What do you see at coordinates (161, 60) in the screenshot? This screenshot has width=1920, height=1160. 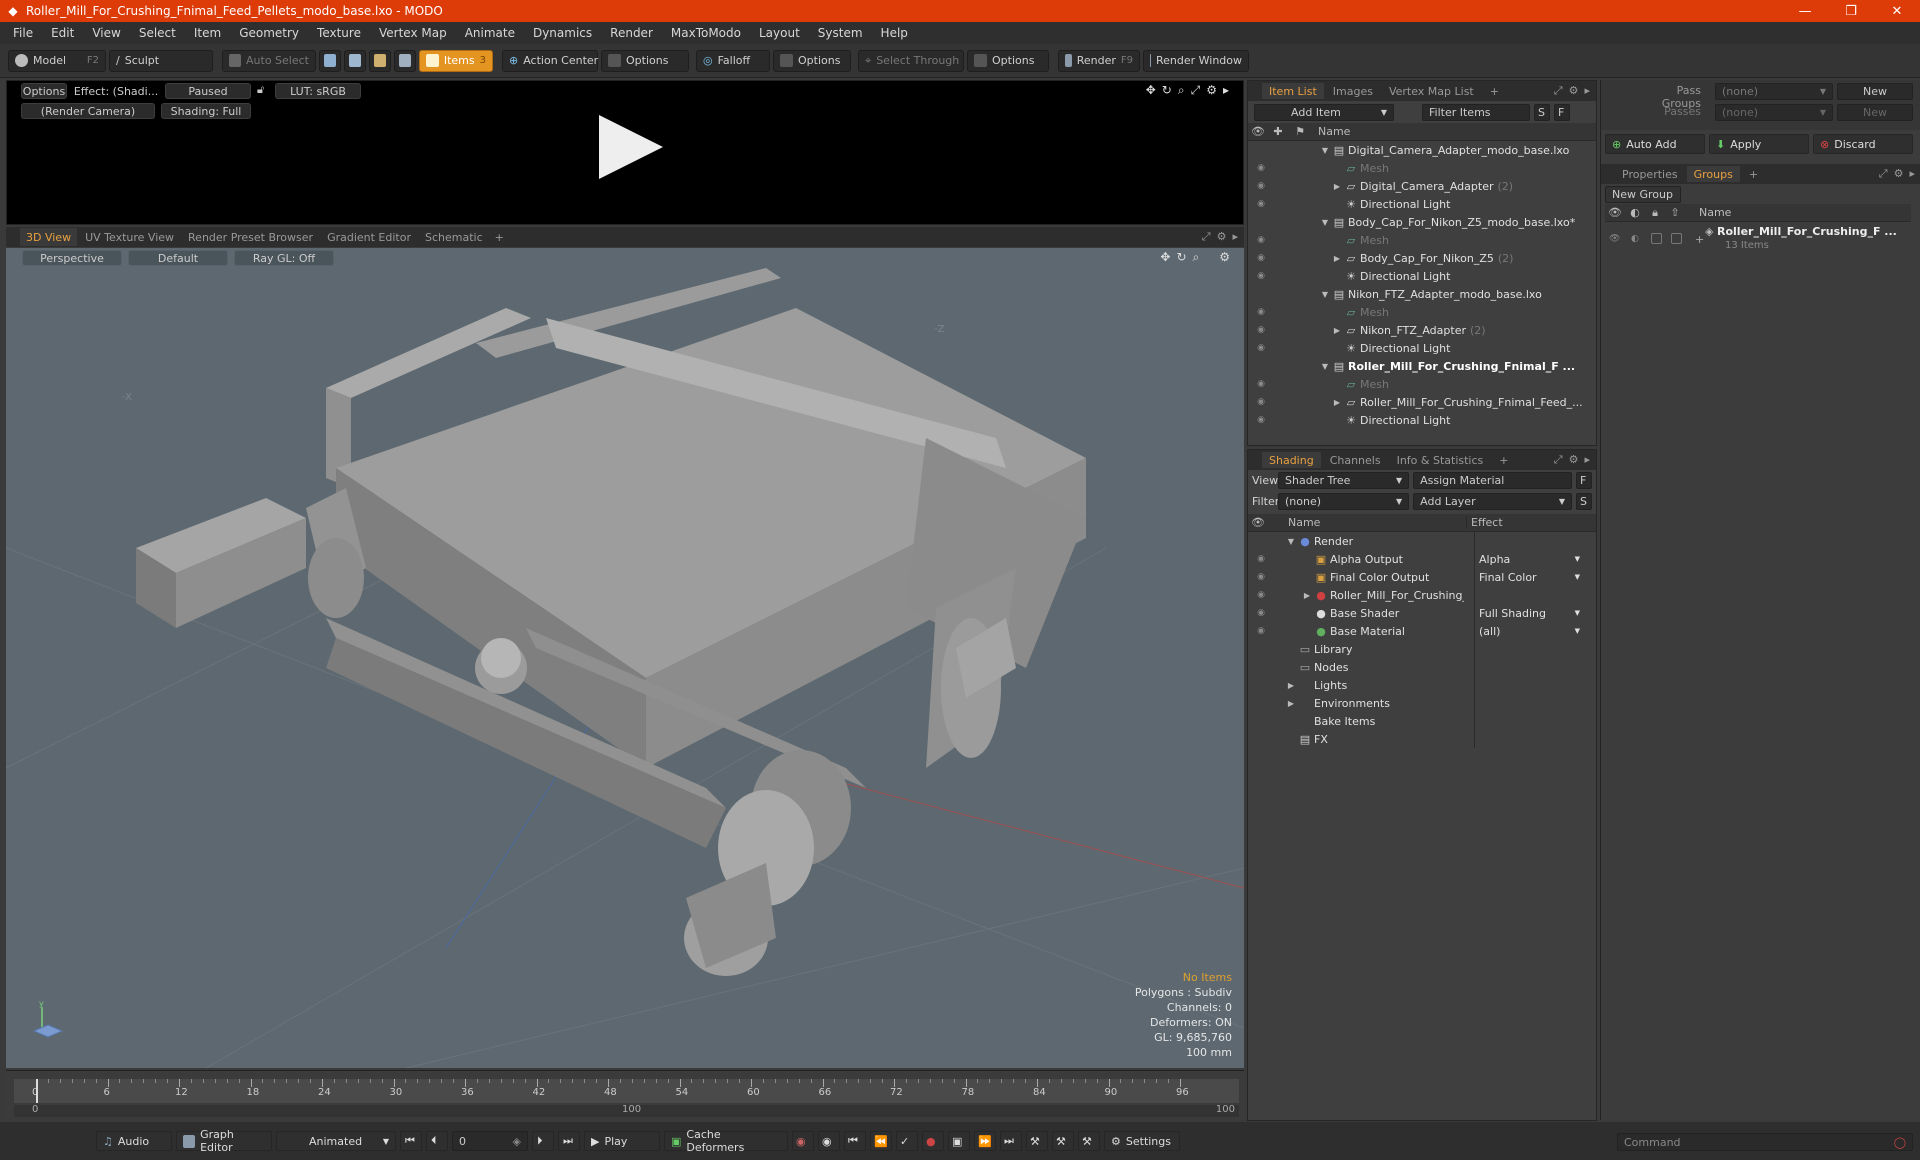 I see `sculpt-mode-button: ∕ Sculpt` at bounding box center [161, 60].